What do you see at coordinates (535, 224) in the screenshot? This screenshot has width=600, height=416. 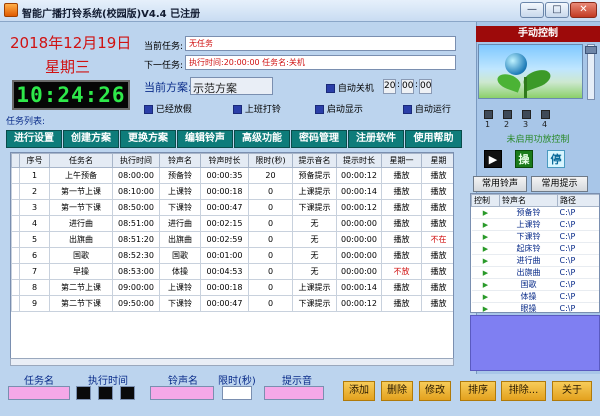 I see `list-item: ▶ 上课铃 C:\P` at bounding box center [535, 224].